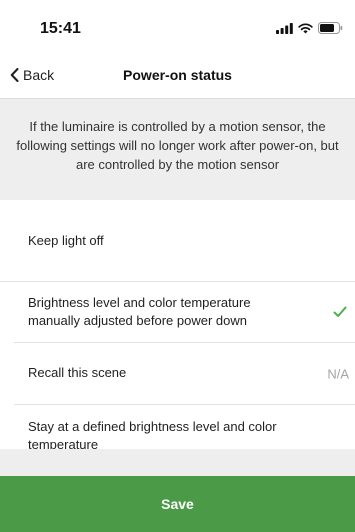  I want to click on footer-spacer, so click(177, 462).